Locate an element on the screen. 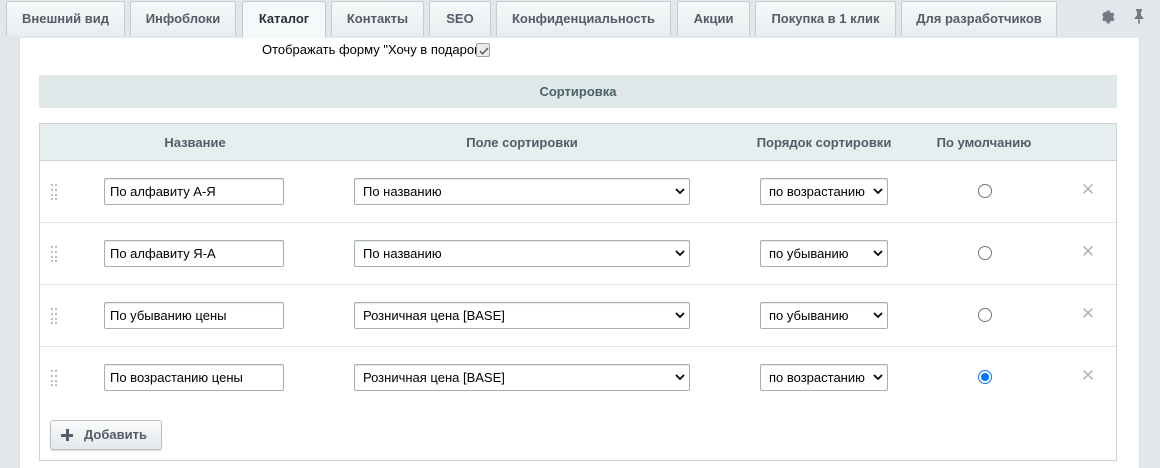  table-row: По названию по возрастанию ✕ is located at coordinates (578, 192).